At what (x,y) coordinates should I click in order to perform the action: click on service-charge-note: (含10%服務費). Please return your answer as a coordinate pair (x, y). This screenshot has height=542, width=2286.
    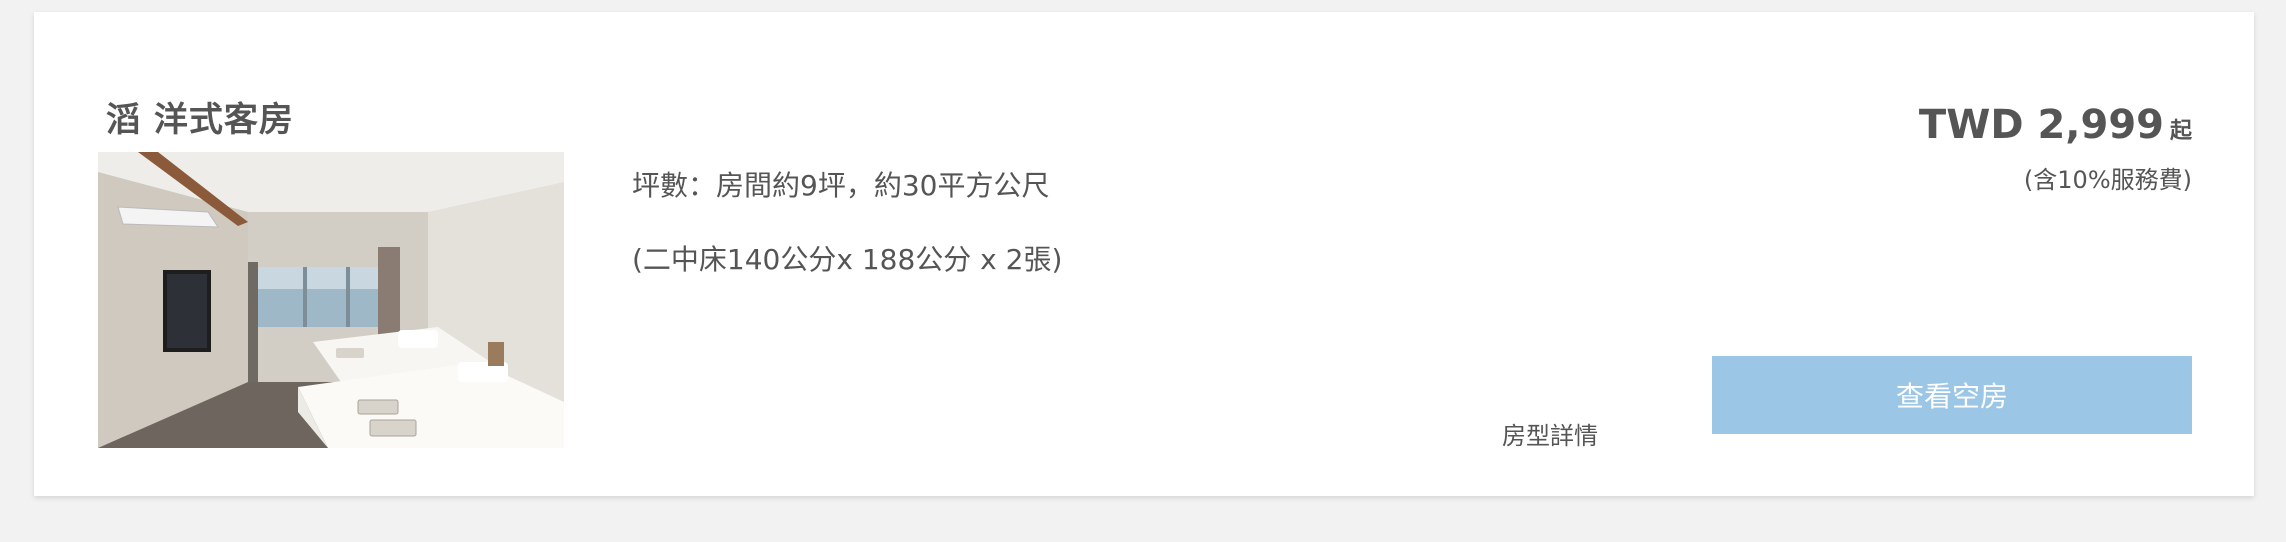
    Looking at the image, I should click on (2107, 180).